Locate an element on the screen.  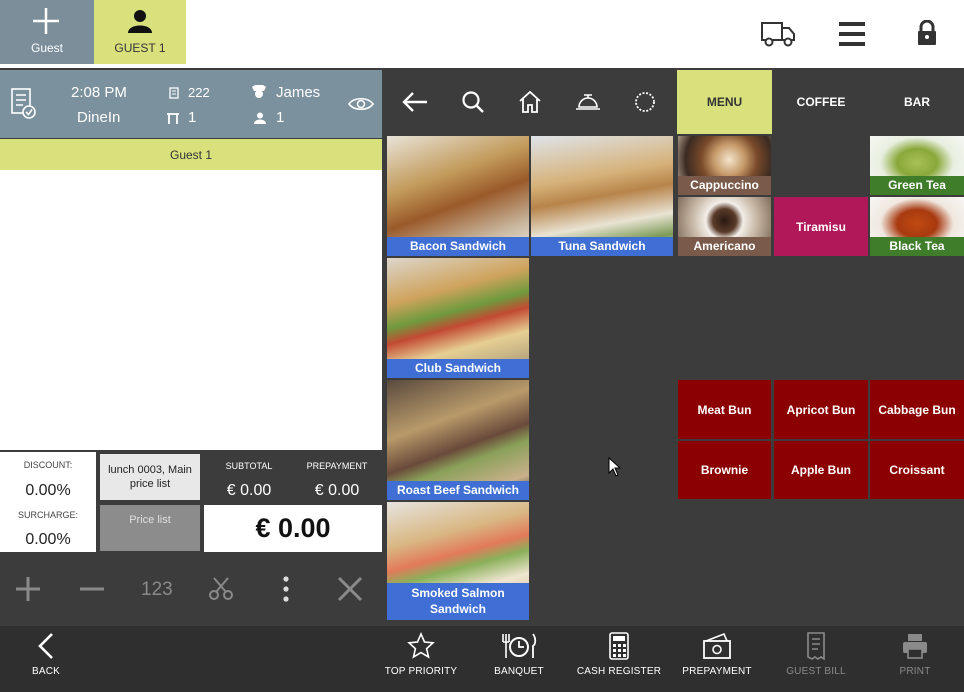
cash-register-button: CASH REGISTER is located at coordinates (619, 654).